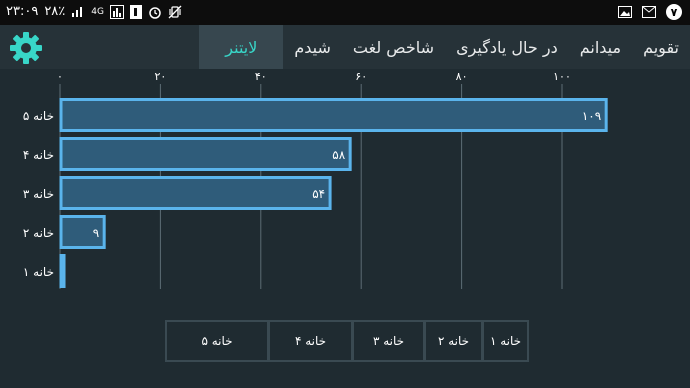 The height and width of the screenshot is (388, 690). What do you see at coordinates (361, 76) in the screenshot?
I see `x-tick-label: ۶۰` at bounding box center [361, 76].